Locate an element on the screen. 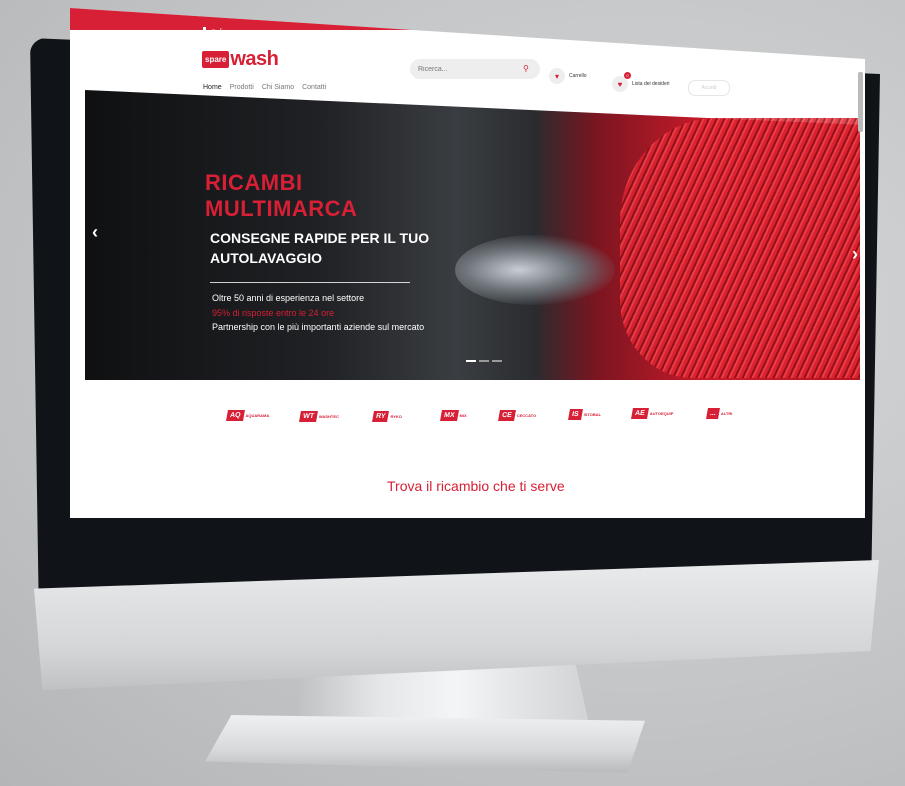 This screenshot has width=905, height=786. hero-title-line1: RICAMBI is located at coordinates (254, 182).